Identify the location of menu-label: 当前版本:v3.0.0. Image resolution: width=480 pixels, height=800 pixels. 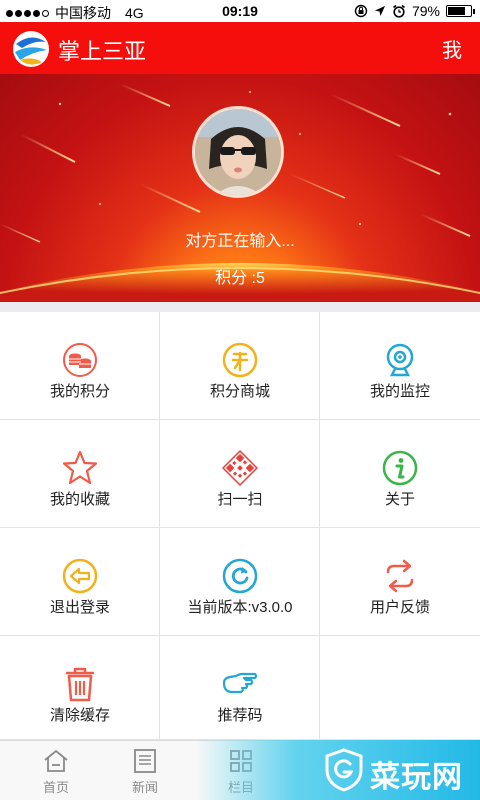
(240, 607).